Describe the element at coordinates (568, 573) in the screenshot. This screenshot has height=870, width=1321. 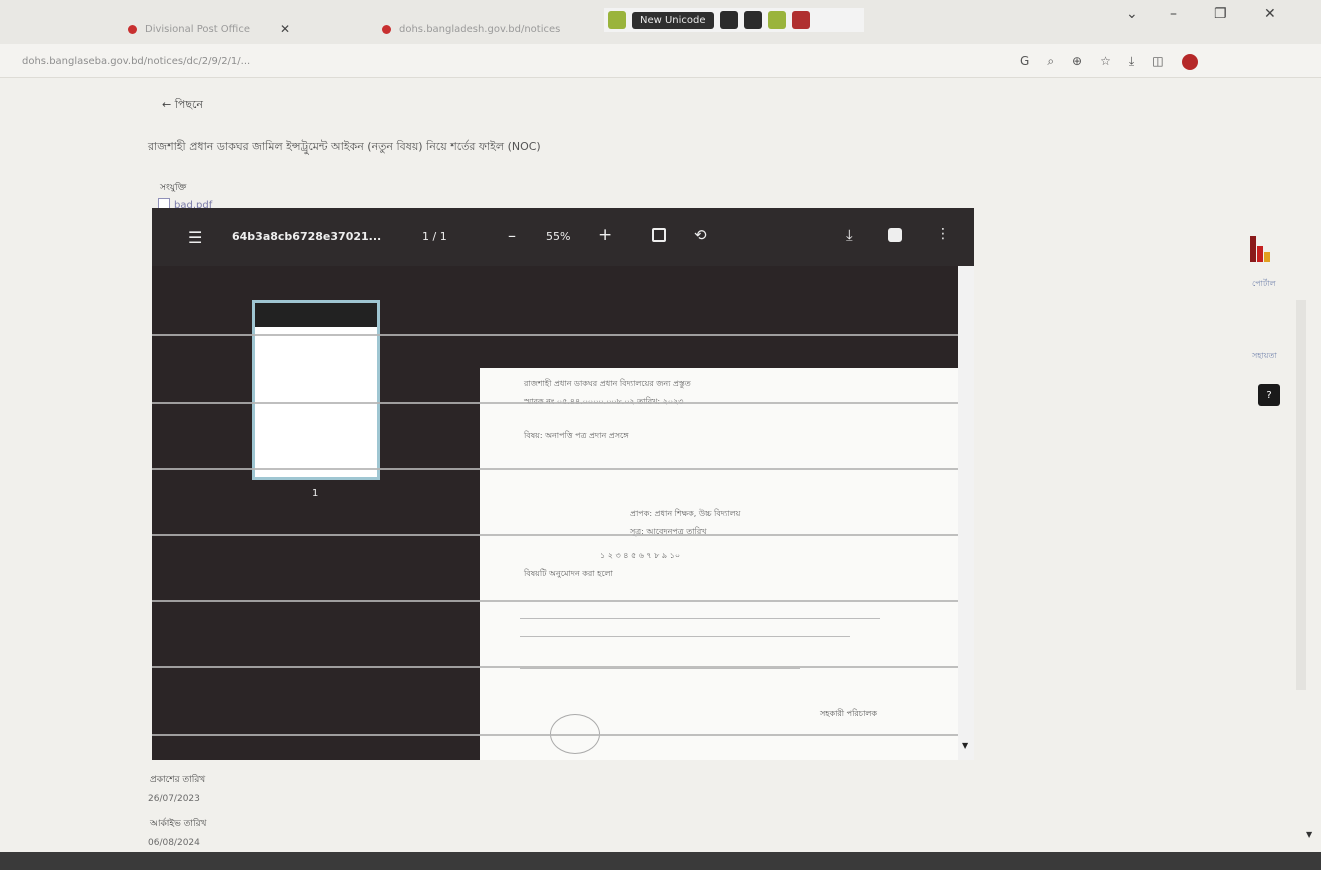
I see `page-text-line: বিষয়টি অনুমোদন করা হলো` at that location.